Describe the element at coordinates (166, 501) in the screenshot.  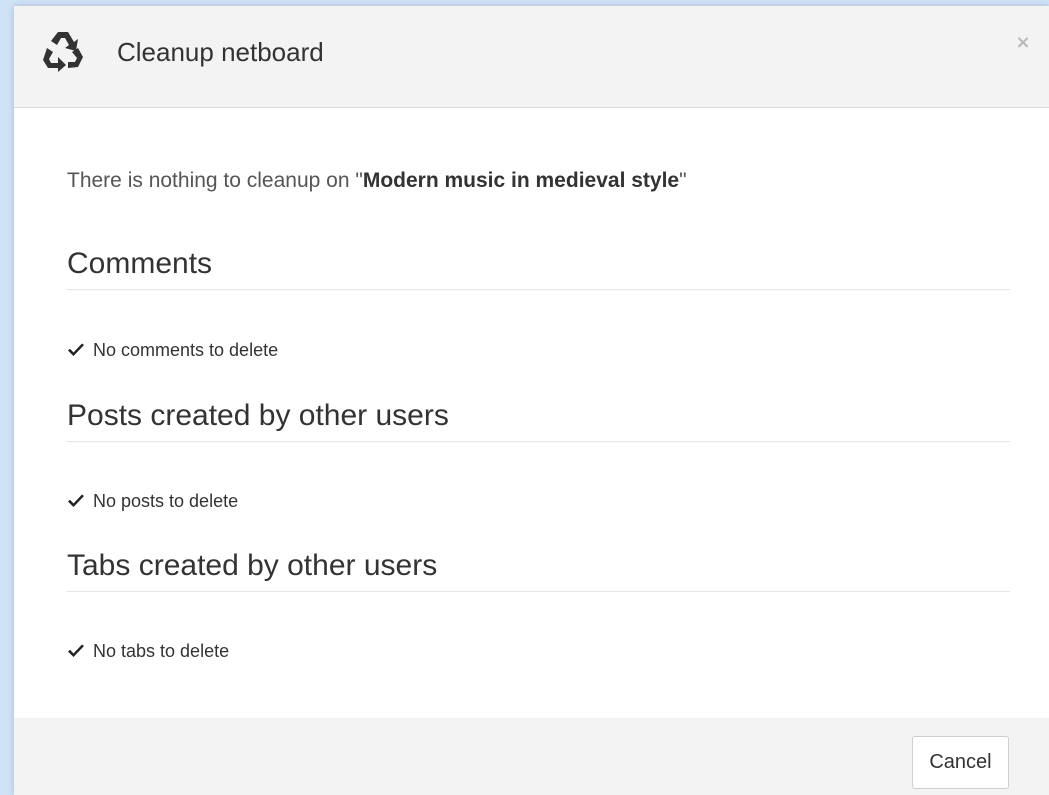
I see `status-text-posts: No posts to delete` at that location.